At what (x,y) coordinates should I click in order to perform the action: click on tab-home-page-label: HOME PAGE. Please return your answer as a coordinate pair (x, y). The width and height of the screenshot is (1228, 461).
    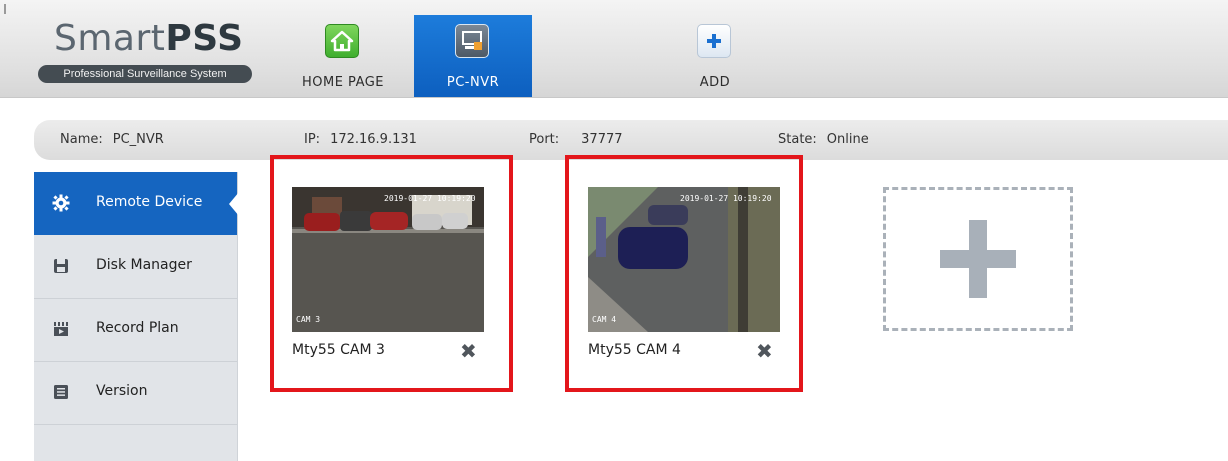
    Looking at the image, I should click on (343, 82).